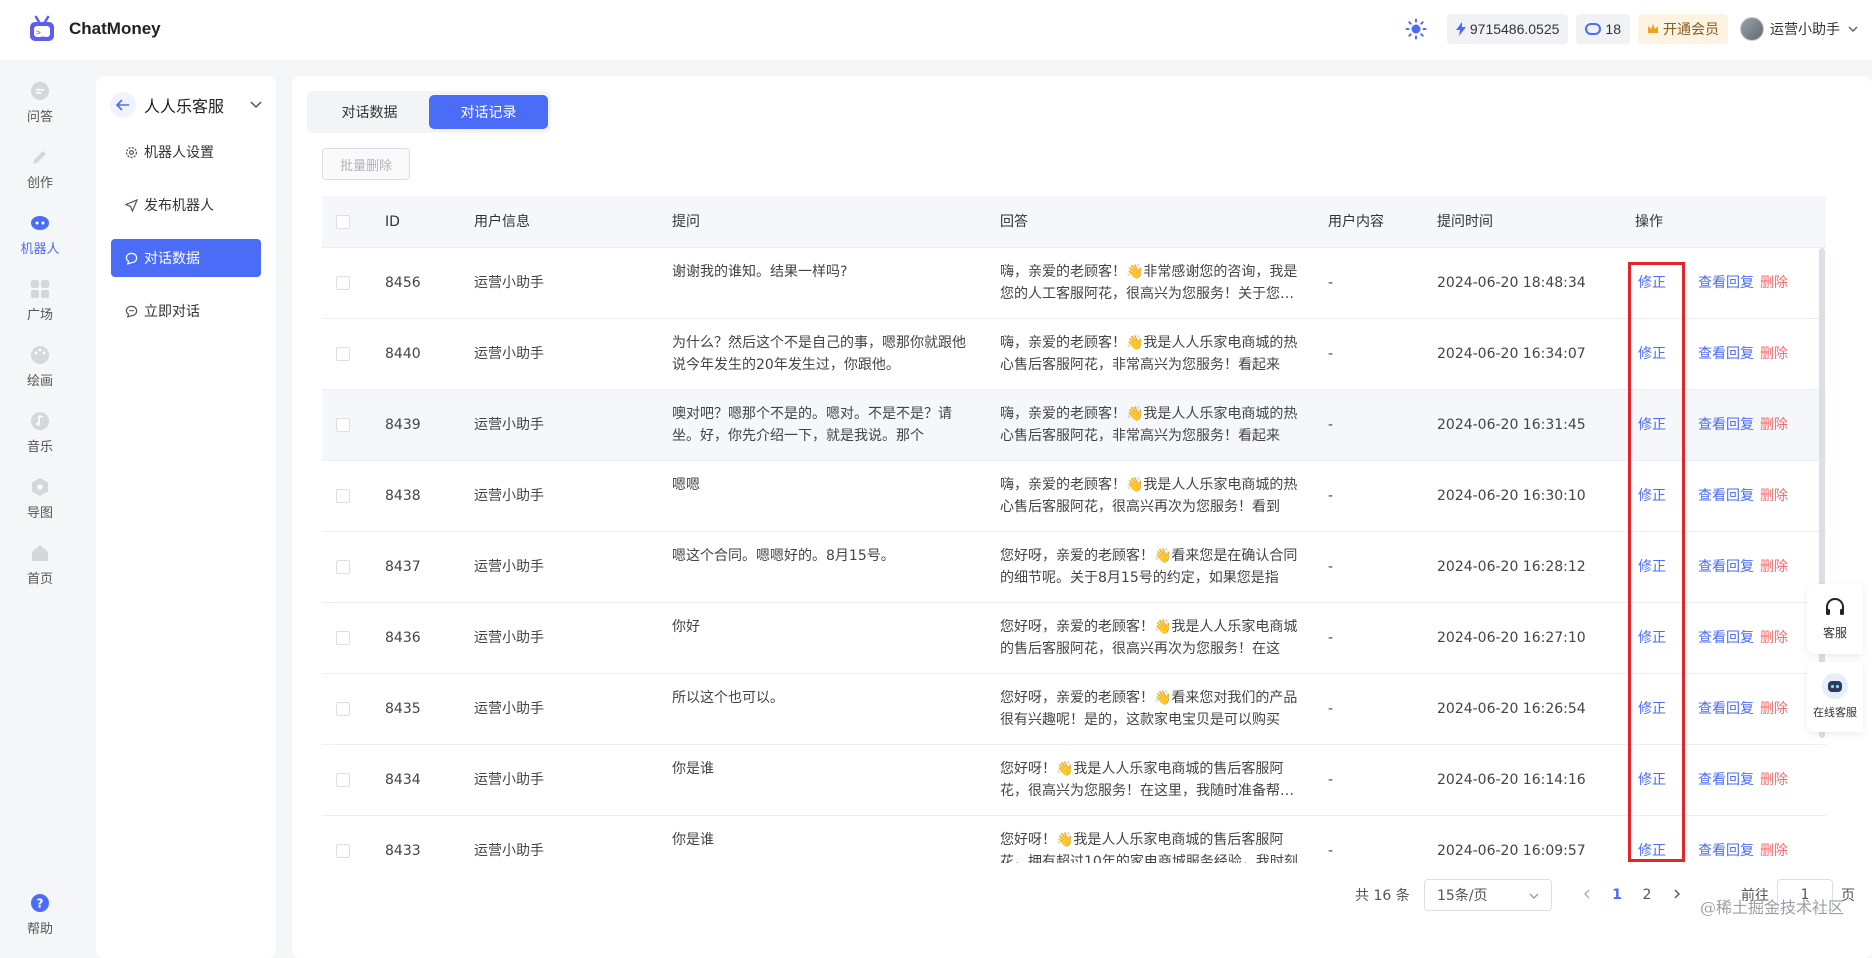 The width and height of the screenshot is (1872, 958). What do you see at coordinates (1683, 29) in the screenshot?
I see `vip-button: 开通会员` at bounding box center [1683, 29].